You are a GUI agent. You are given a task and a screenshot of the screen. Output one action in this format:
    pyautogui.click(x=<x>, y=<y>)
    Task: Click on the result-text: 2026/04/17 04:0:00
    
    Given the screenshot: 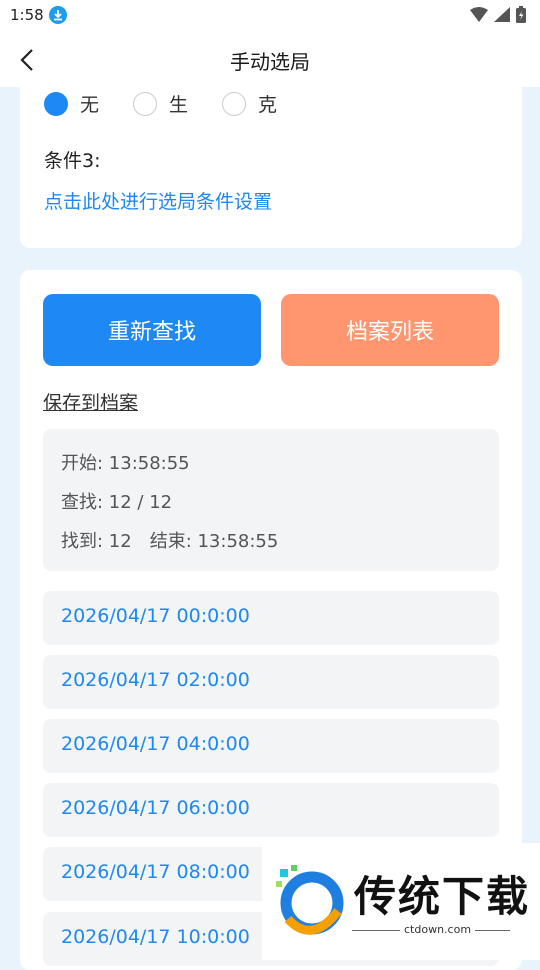 What is the action you would take?
    pyautogui.click(x=155, y=744)
    